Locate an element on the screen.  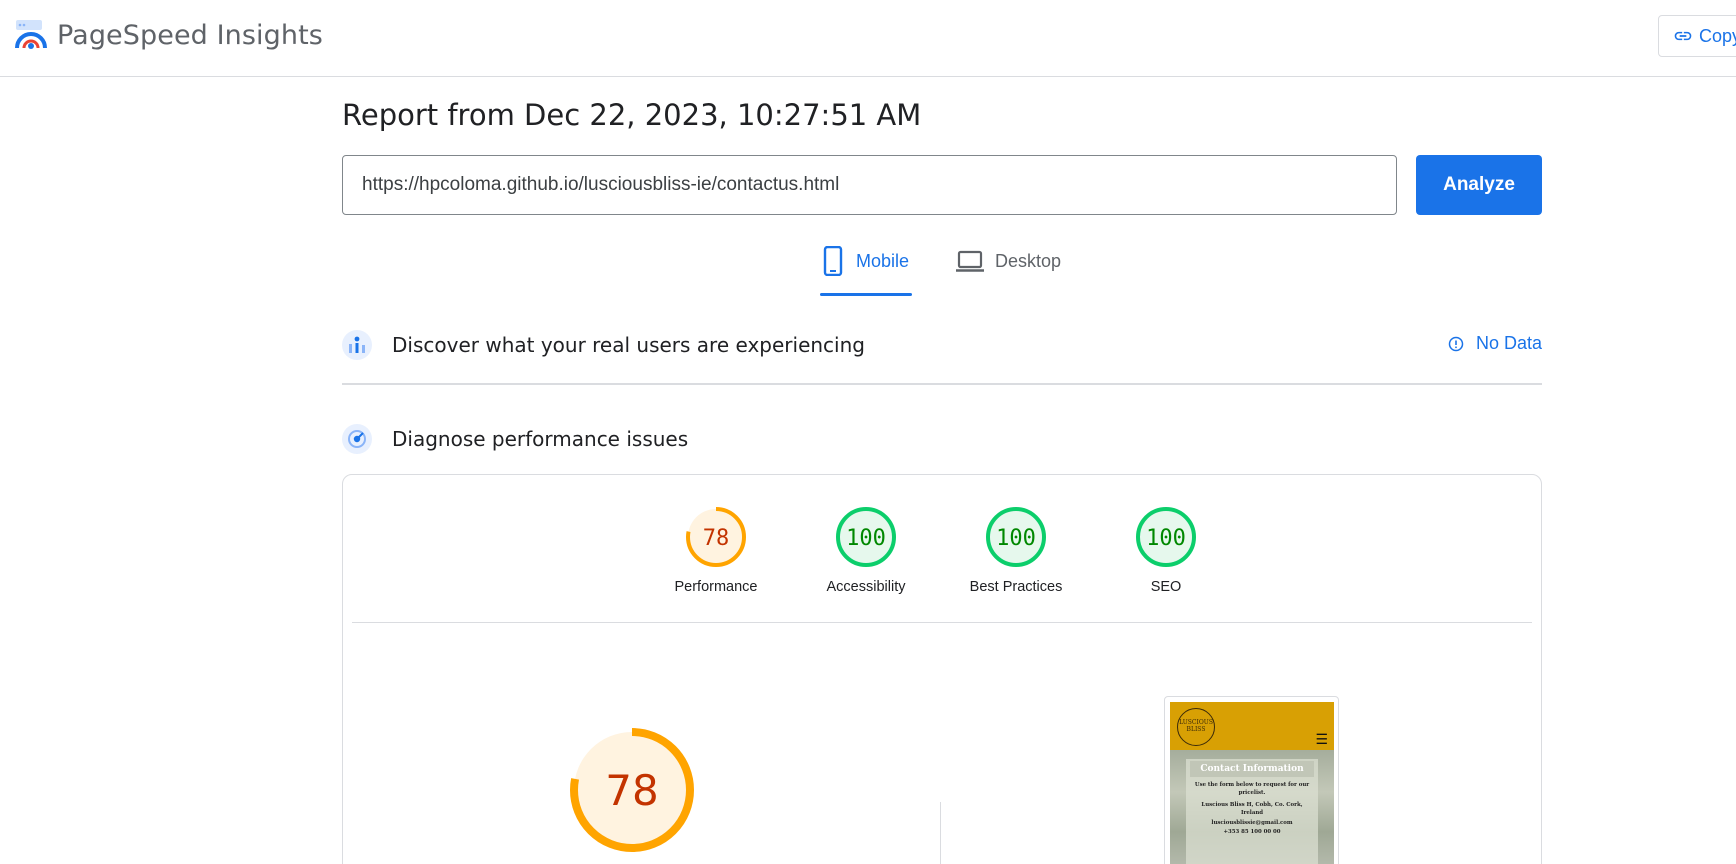
field-data-icon is located at coordinates (357, 345).